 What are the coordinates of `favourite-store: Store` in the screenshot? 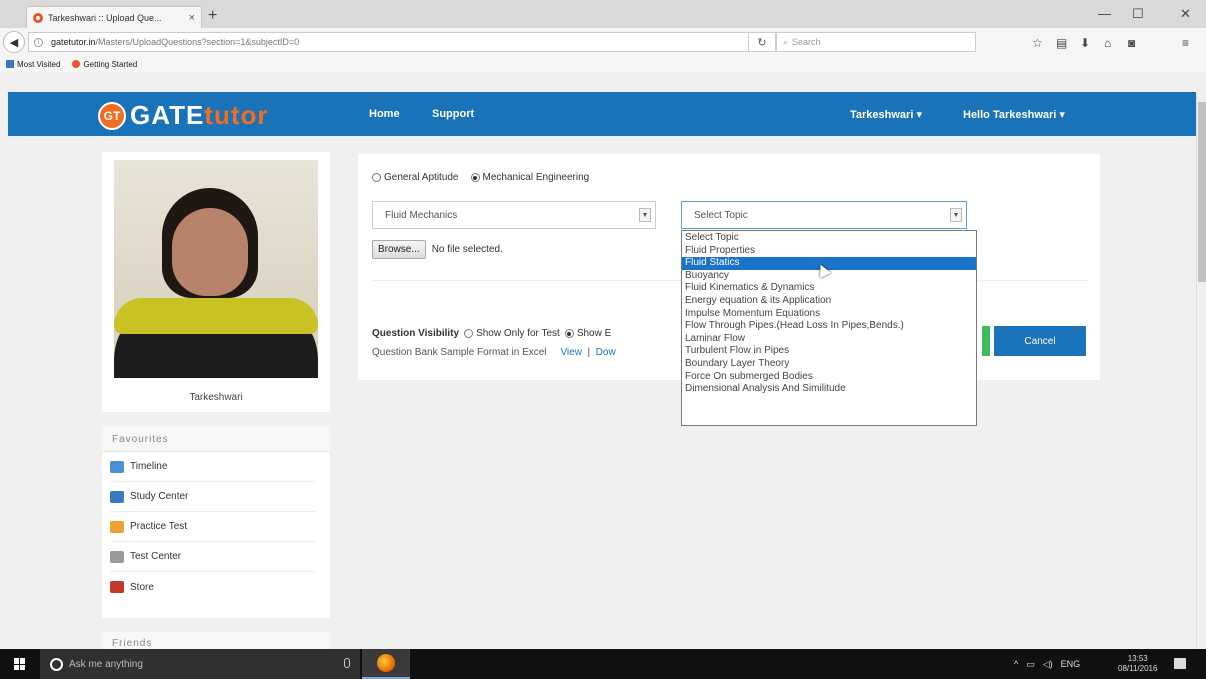 It's located at (213, 587).